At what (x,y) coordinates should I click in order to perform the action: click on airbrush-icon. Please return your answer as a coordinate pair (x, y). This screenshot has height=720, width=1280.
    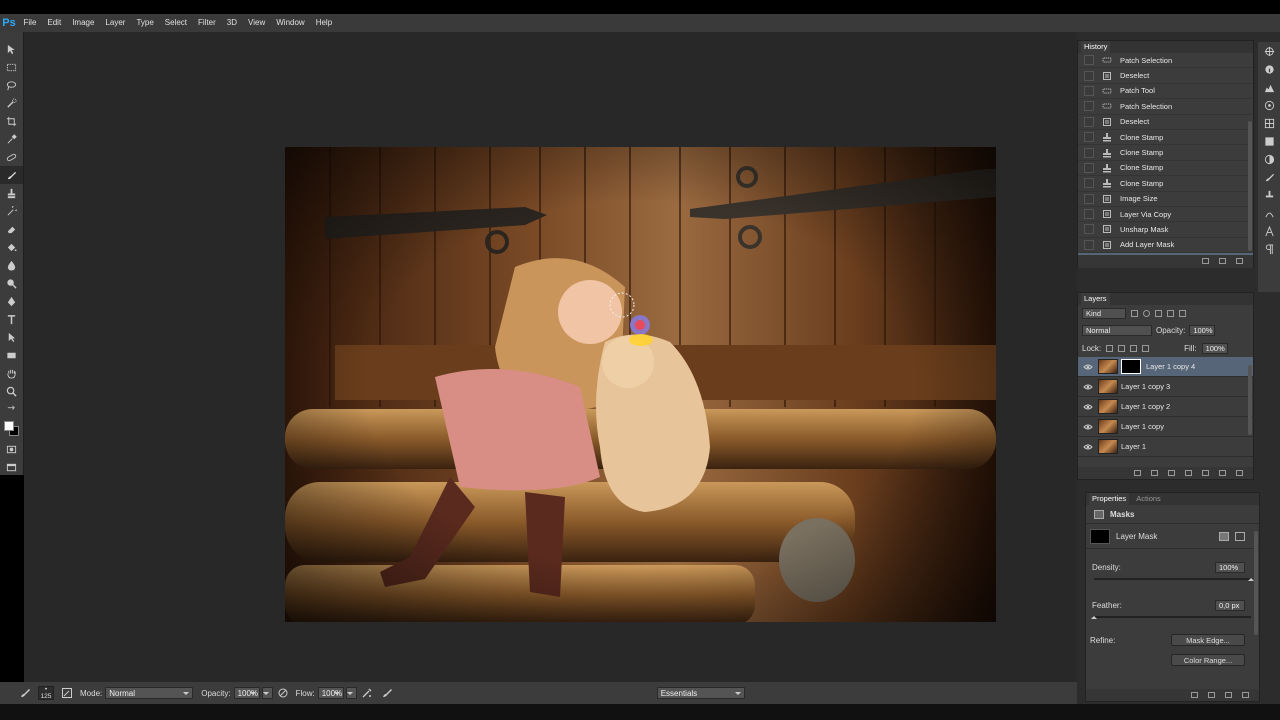
    Looking at the image, I should click on (367, 693).